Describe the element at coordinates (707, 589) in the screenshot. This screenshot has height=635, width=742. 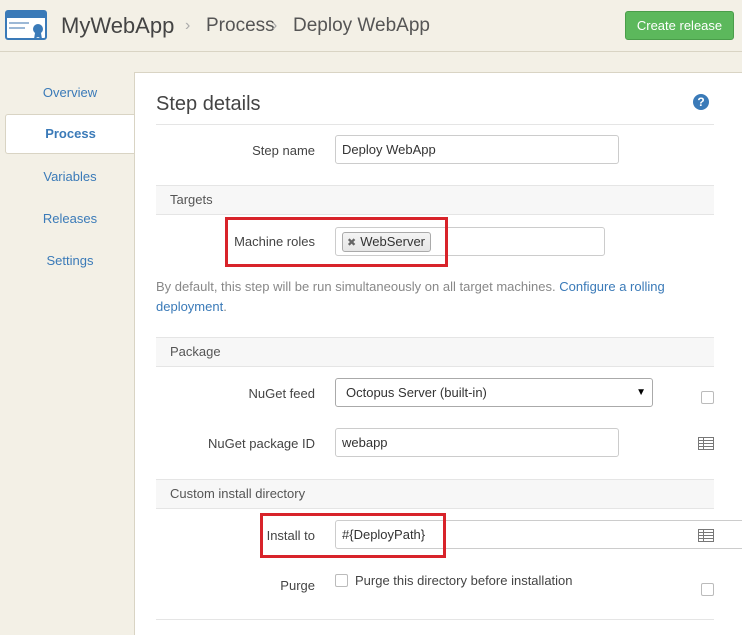
I see `purge-extra-checkbox` at that location.